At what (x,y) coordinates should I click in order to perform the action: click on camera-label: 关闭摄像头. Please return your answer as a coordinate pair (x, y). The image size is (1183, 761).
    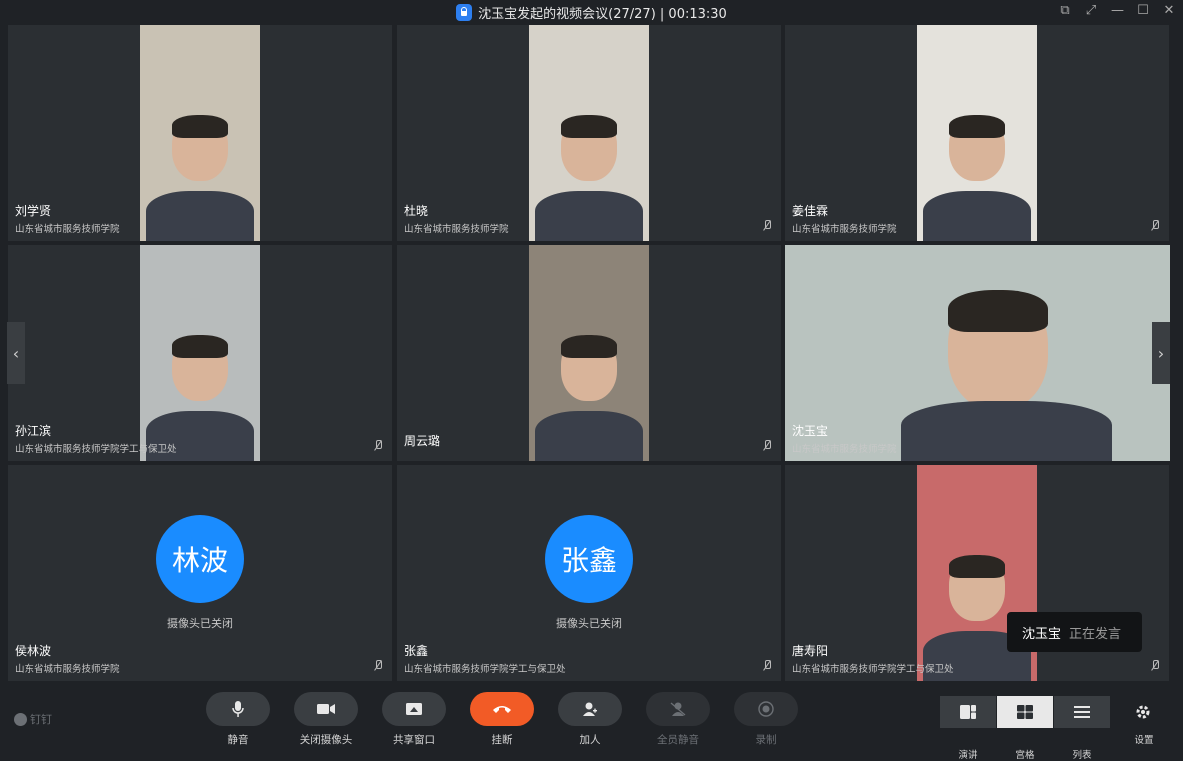
    Looking at the image, I should click on (326, 740).